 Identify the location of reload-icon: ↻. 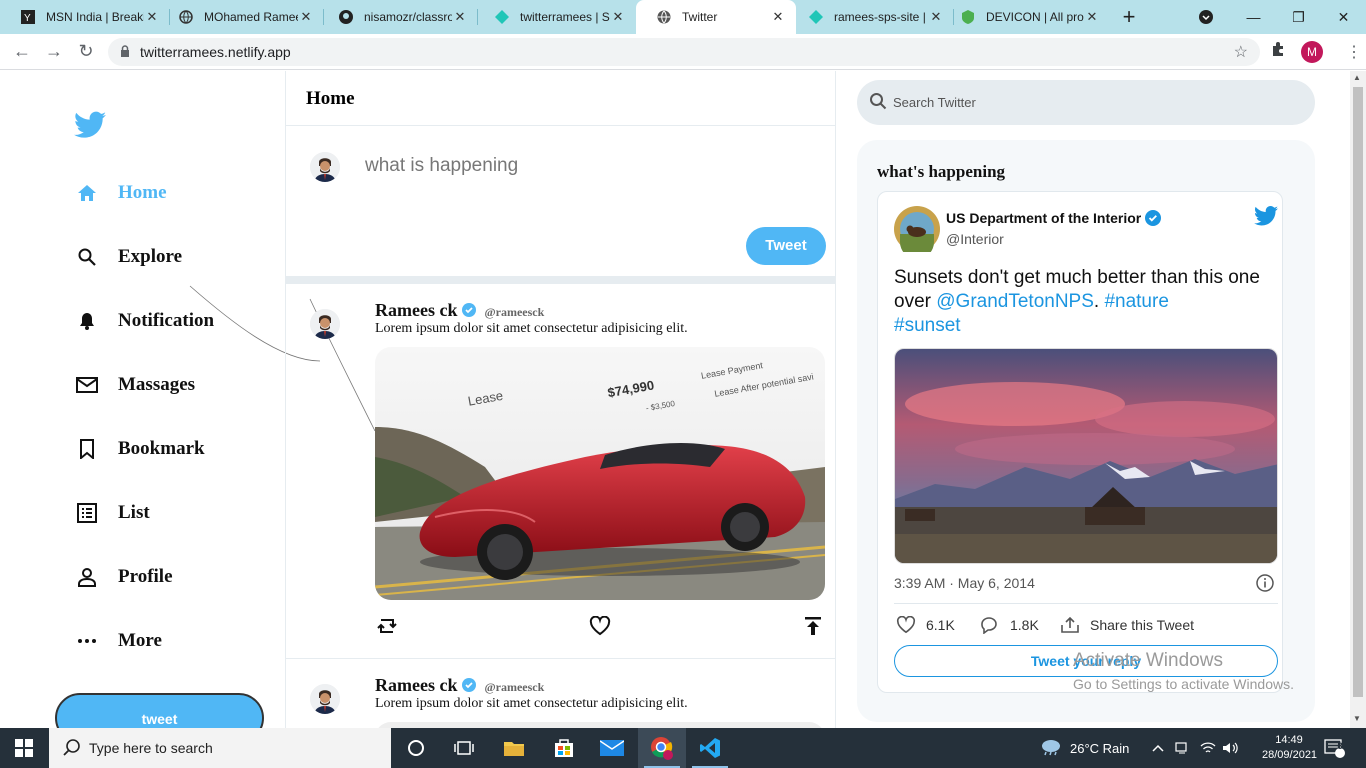
(86, 52).